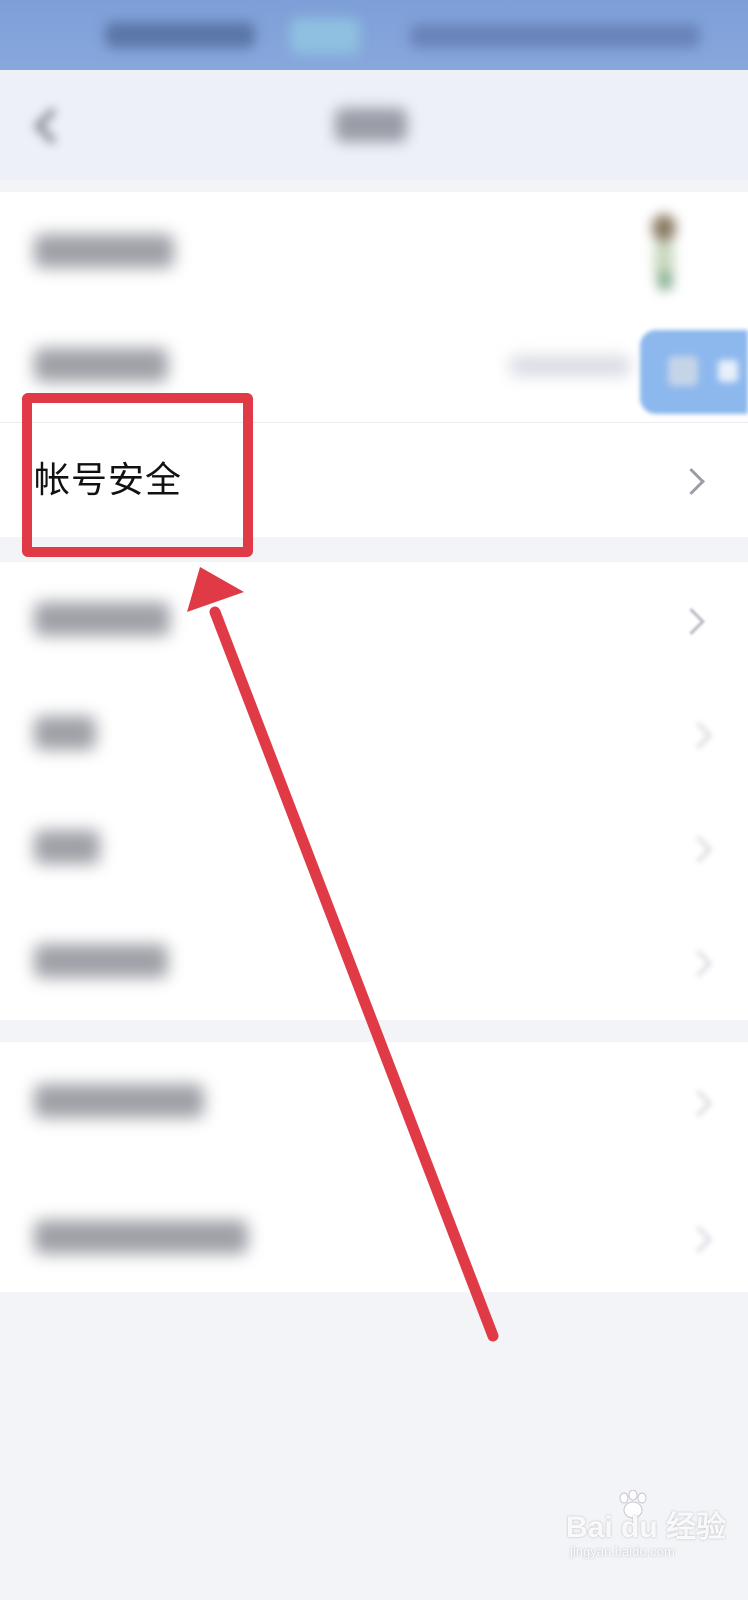  What do you see at coordinates (622, 1551) in the screenshot?
I see `watermark-url: jingyan.baidu.com` at bounding box center [622, 1551].